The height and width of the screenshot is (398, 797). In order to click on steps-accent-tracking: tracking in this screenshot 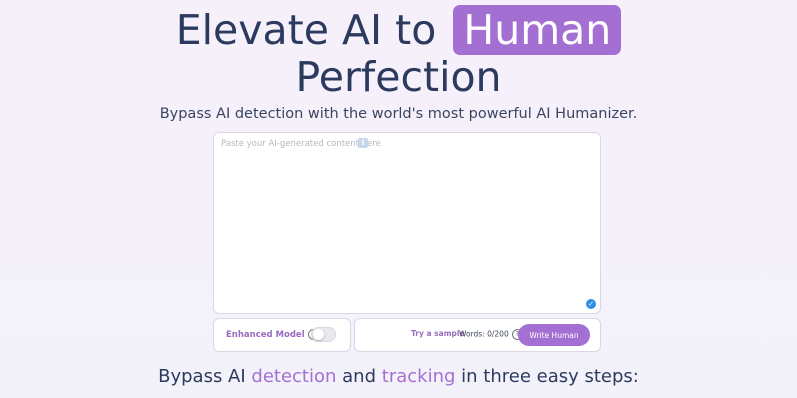, I will do `click(418, 376)`.